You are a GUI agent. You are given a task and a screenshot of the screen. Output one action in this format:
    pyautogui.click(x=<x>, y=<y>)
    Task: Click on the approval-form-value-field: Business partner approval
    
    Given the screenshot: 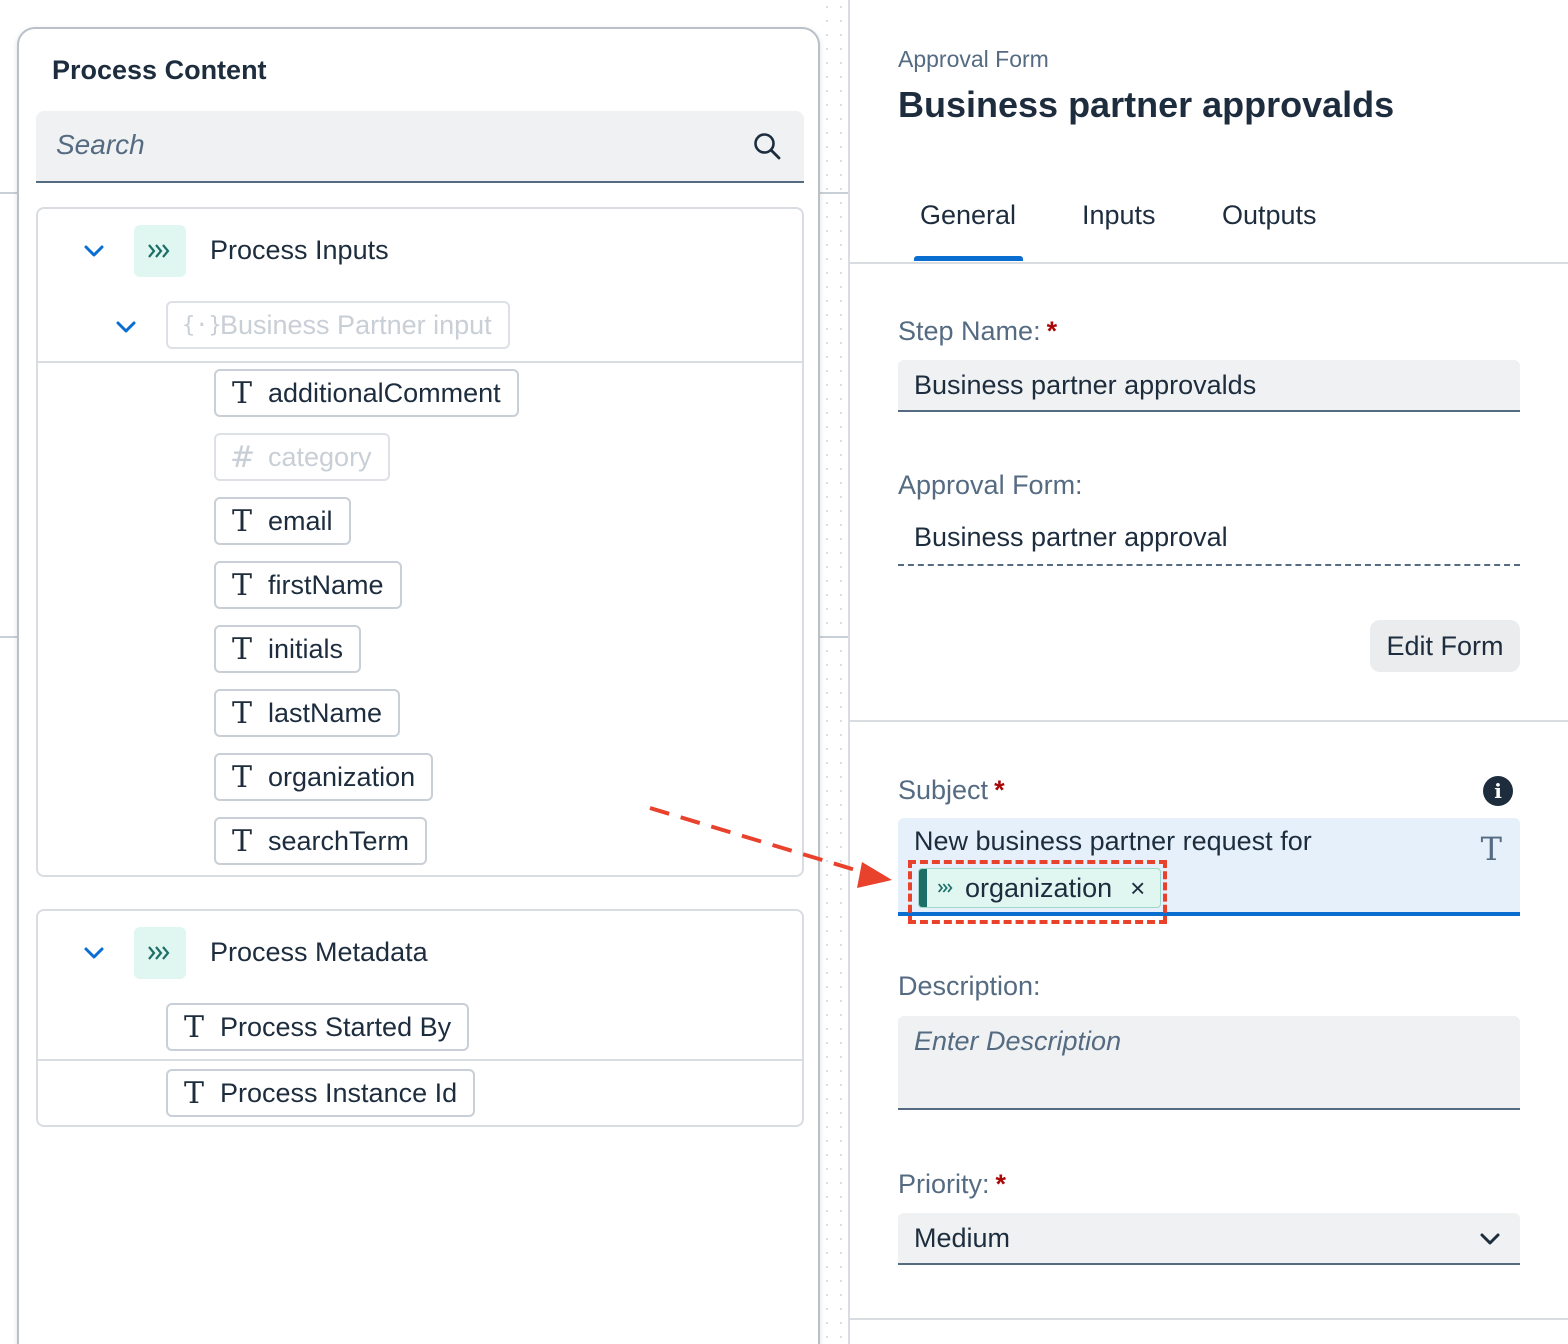 What is the action you would take?
    pyautogui.click(x=1209, y=543)
    